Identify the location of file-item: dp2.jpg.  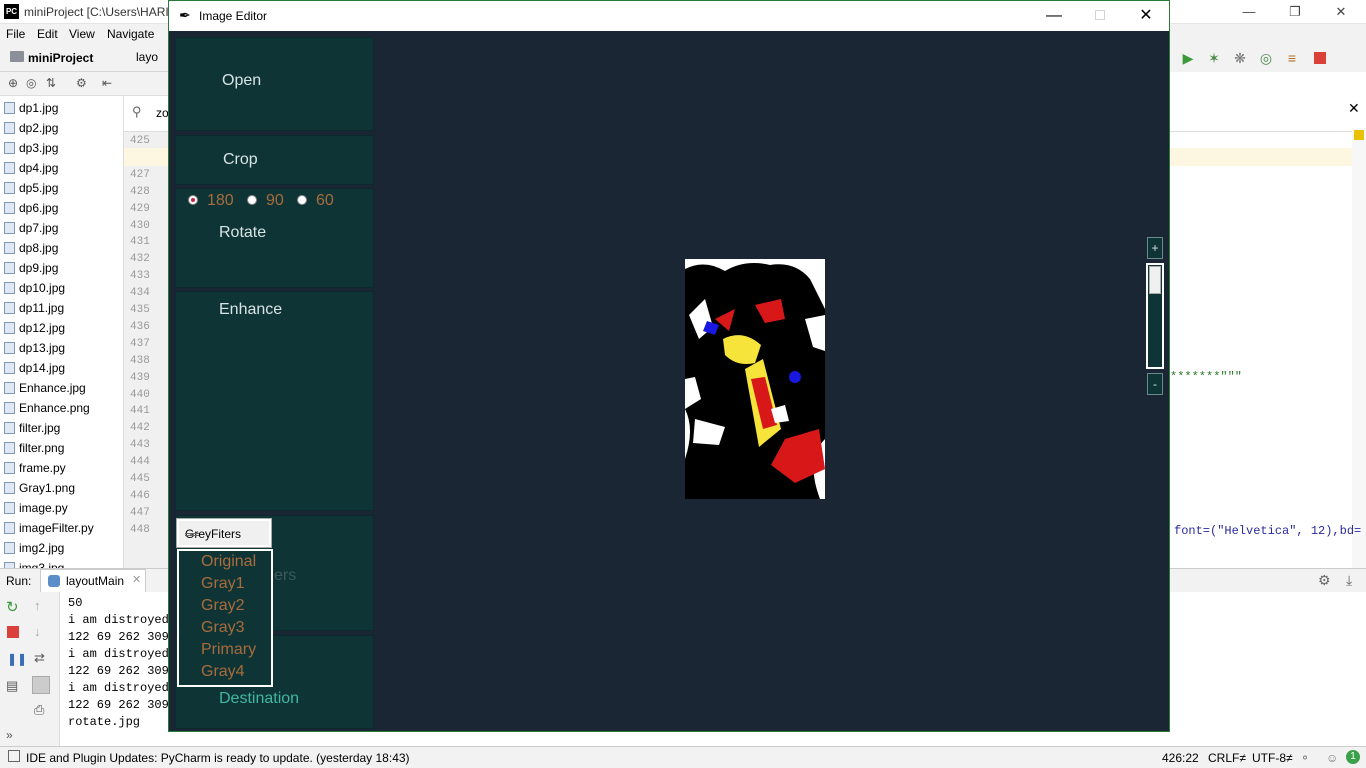
(31, 128).